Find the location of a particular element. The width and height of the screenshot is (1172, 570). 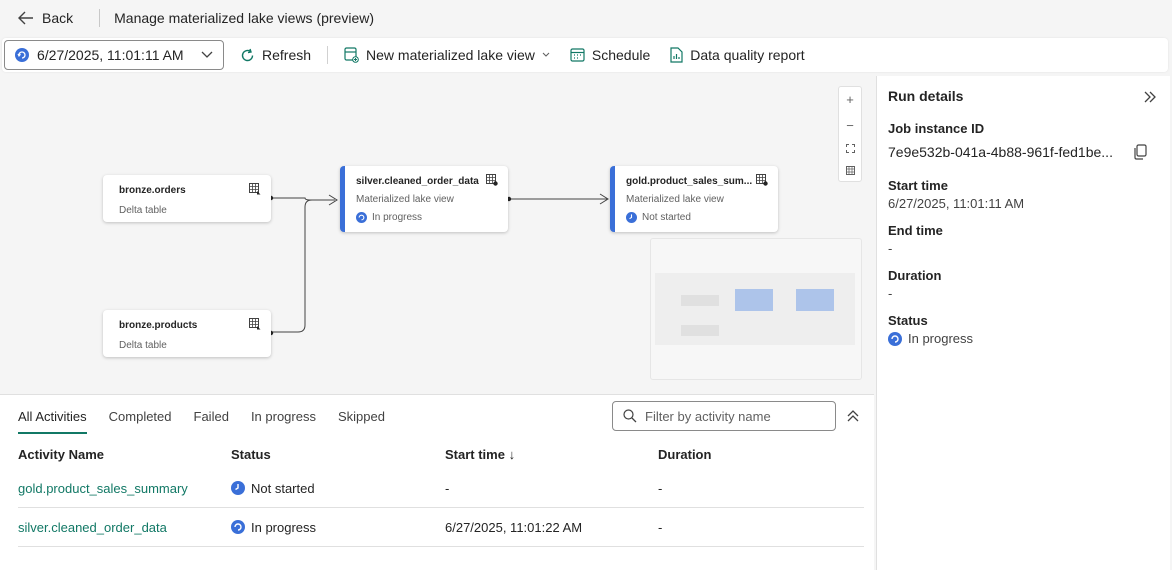

tab-in-progress: In progress is located at coordinates (283, 421).